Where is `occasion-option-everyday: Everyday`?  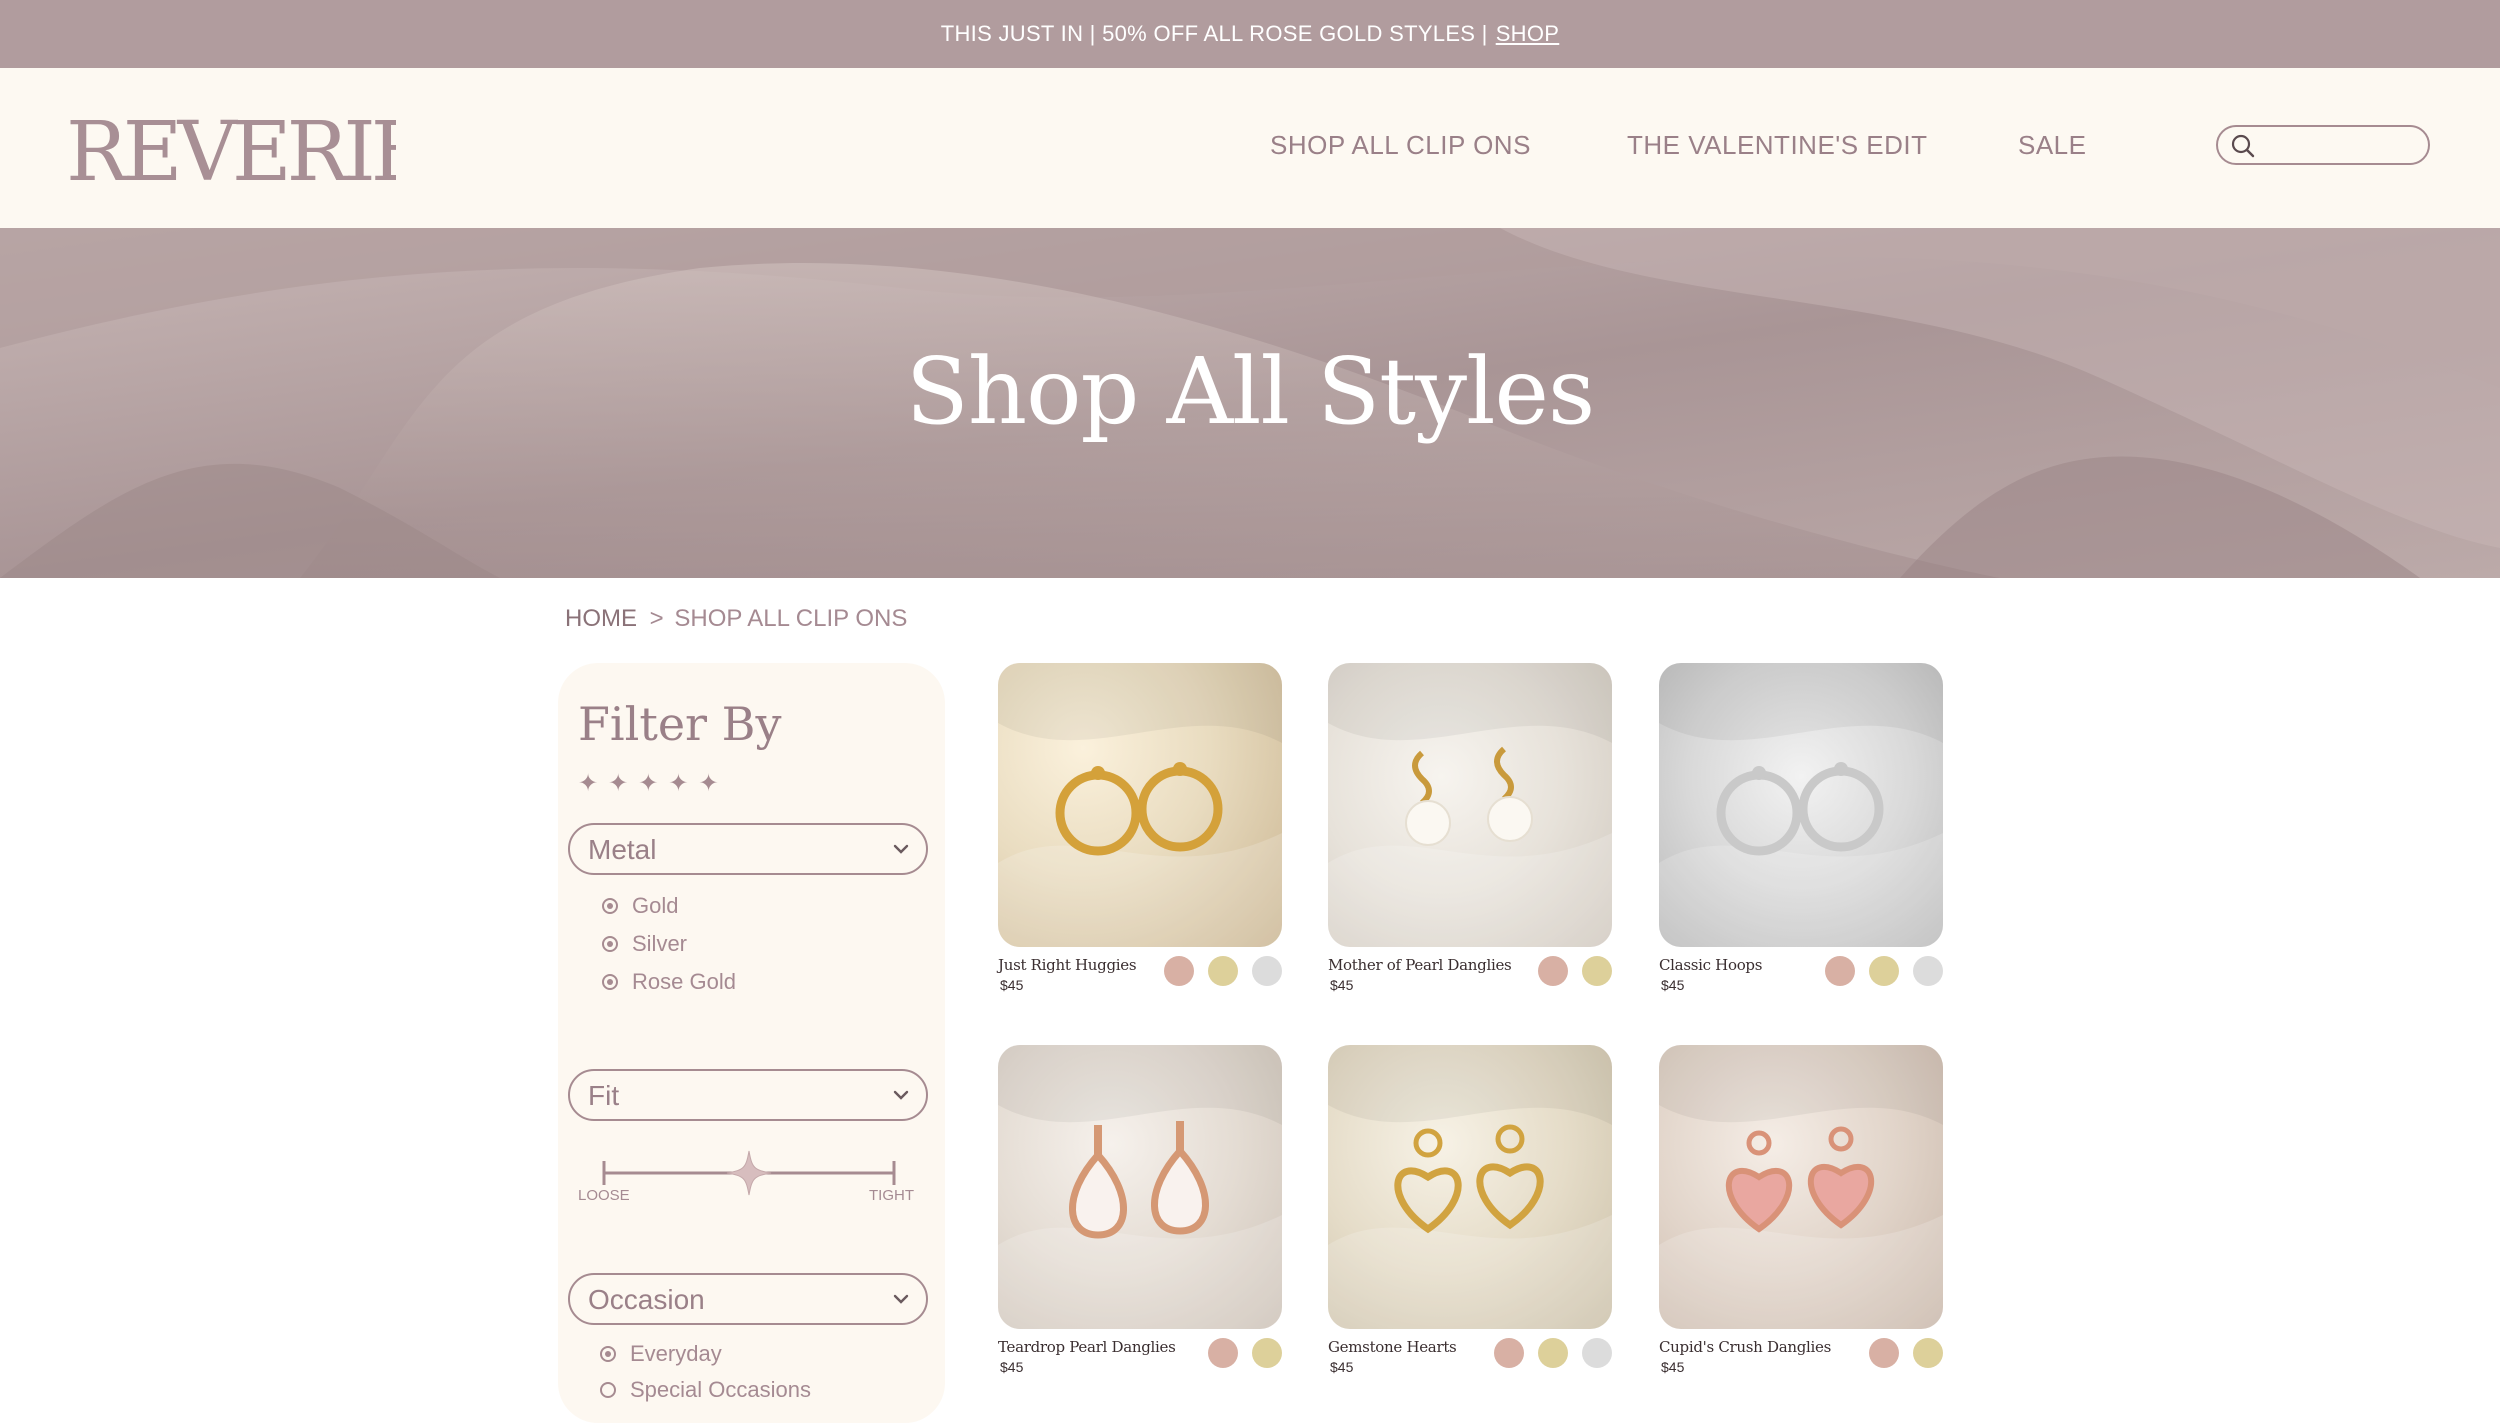
occasion-option-everyday: Everyday is located at coordinates (661, 1354).